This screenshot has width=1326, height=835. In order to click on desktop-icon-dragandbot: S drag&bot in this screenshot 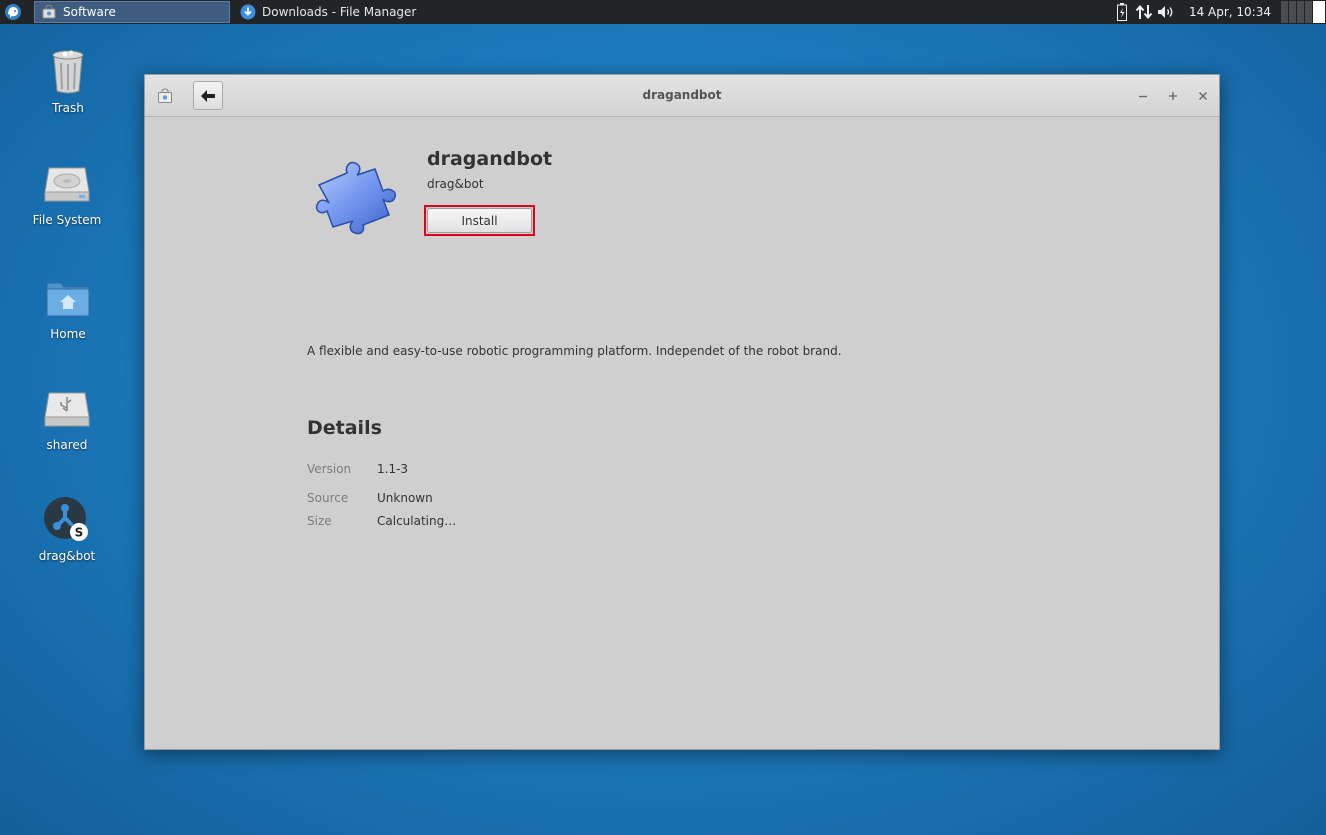, I will do `click(67, 529)`.